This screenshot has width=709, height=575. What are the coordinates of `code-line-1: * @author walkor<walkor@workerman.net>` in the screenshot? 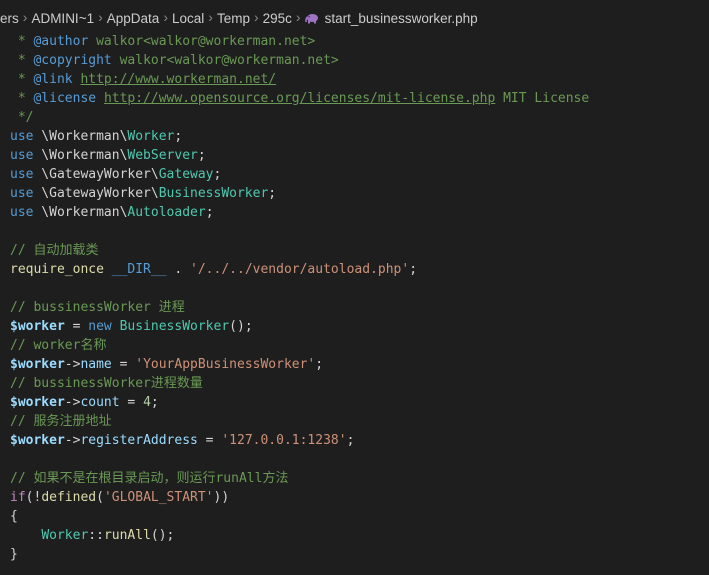 It's located at (354, 41).